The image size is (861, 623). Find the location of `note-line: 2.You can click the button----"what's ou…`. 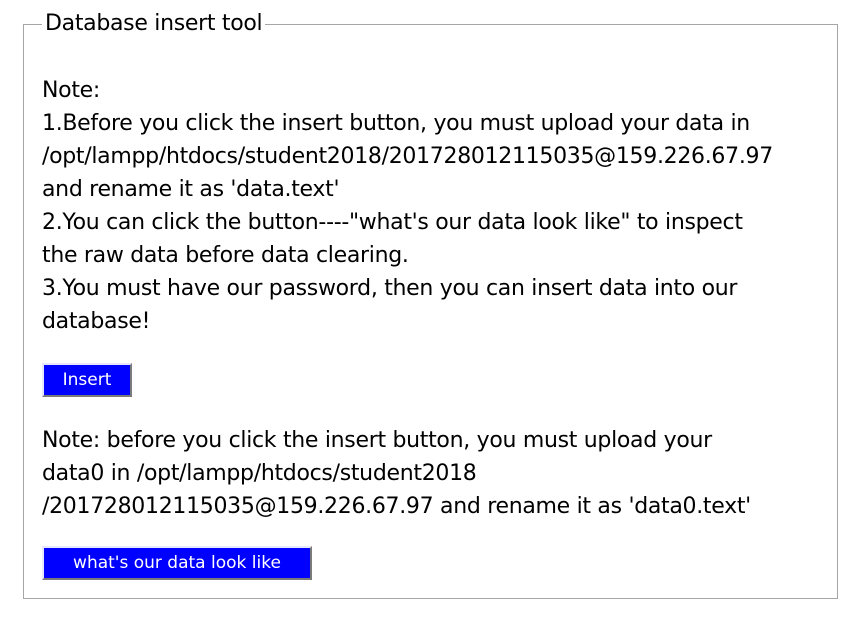

note-line: 2.You can click the button----"what's ou… is located at coordinates (392, 222).